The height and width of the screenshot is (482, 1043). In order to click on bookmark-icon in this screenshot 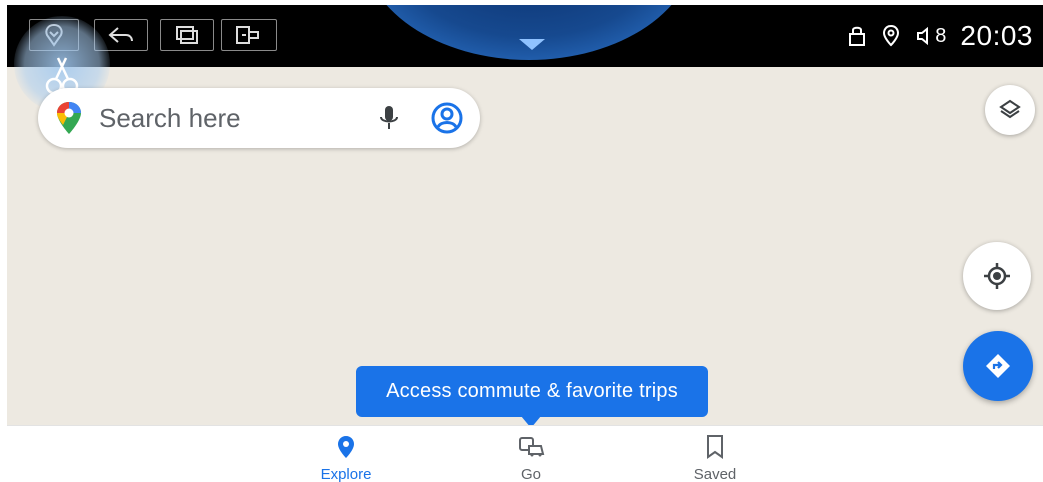, I will do `click(715, 447)`.